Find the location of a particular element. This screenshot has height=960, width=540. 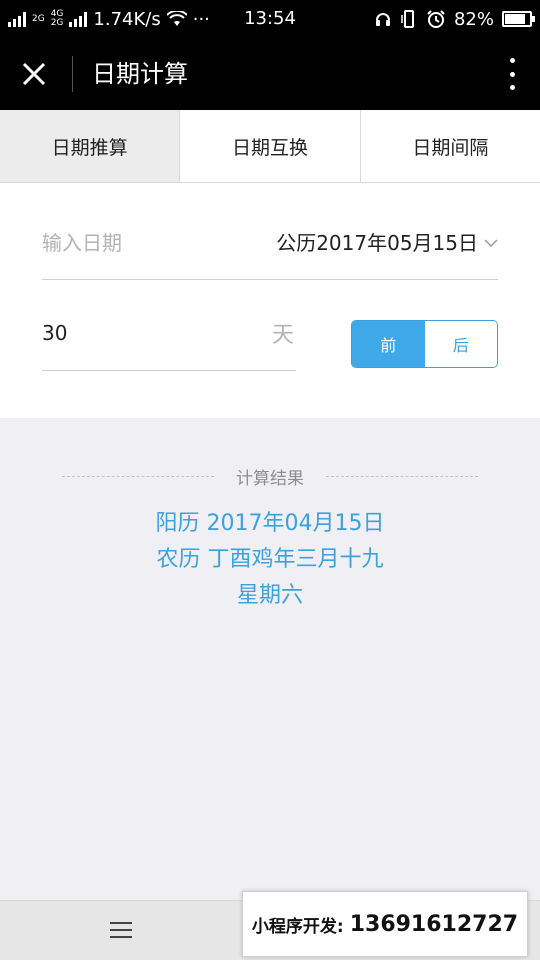

status-left: 2G 4G 2G 1.74K/s ··· is located at coordinates (109, 19).